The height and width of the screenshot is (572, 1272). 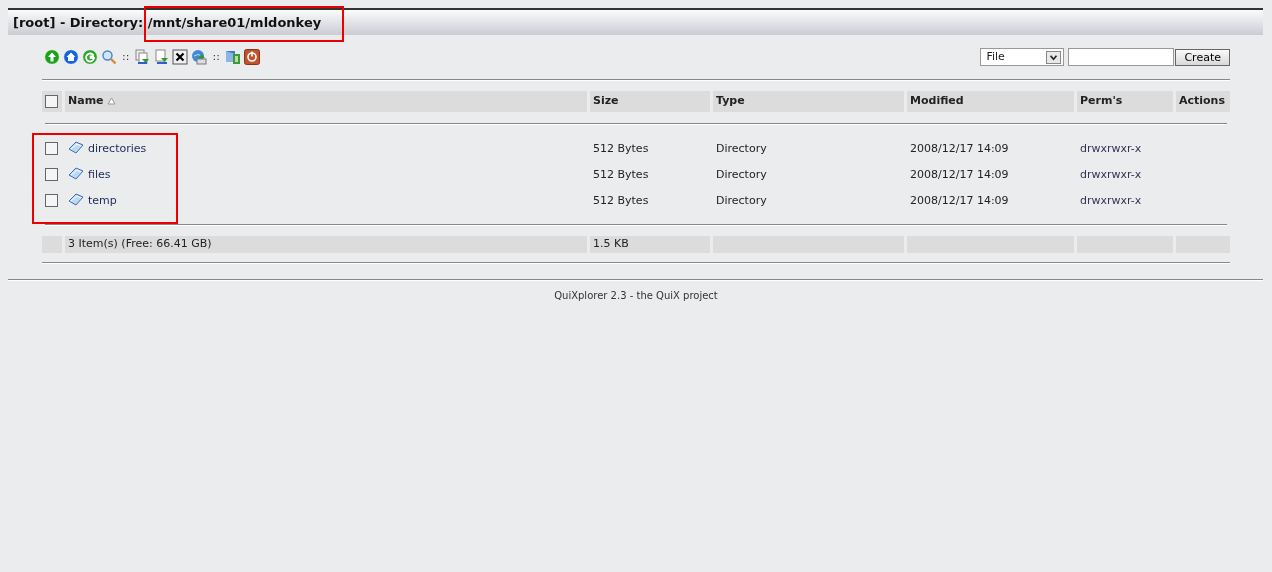 I want to click on reload-icon, so click(x=90, y=57).